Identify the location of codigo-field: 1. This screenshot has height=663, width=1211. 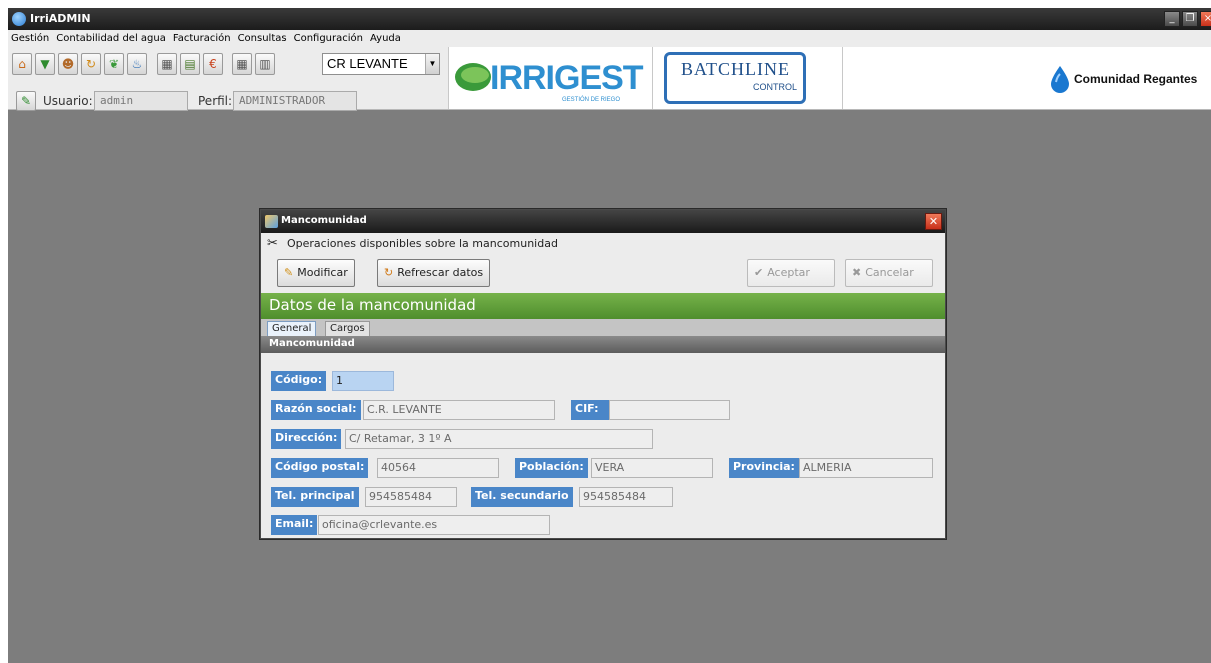
(363, 381).